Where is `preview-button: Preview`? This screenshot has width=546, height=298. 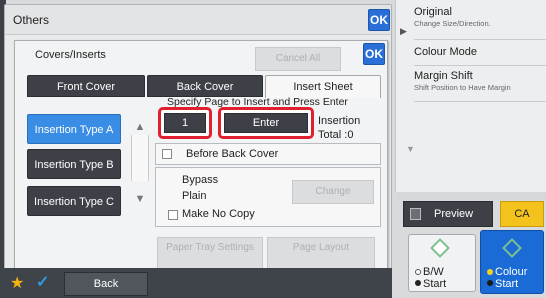
preview-button: Preview is located at coordinates (448, 214).